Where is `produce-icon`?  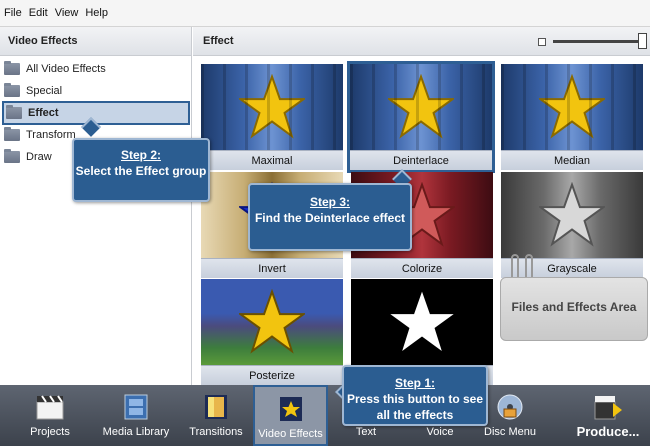 produce-icon is located at coordinates (608, 408).